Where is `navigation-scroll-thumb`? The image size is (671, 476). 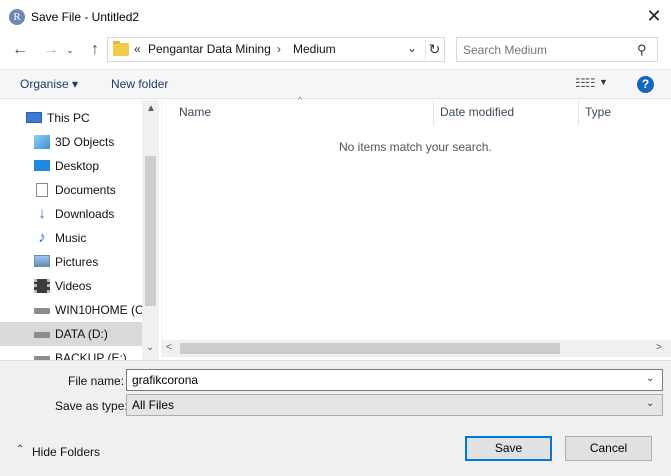
navigation-scroll-thumb is located at coordinates (150, 231).